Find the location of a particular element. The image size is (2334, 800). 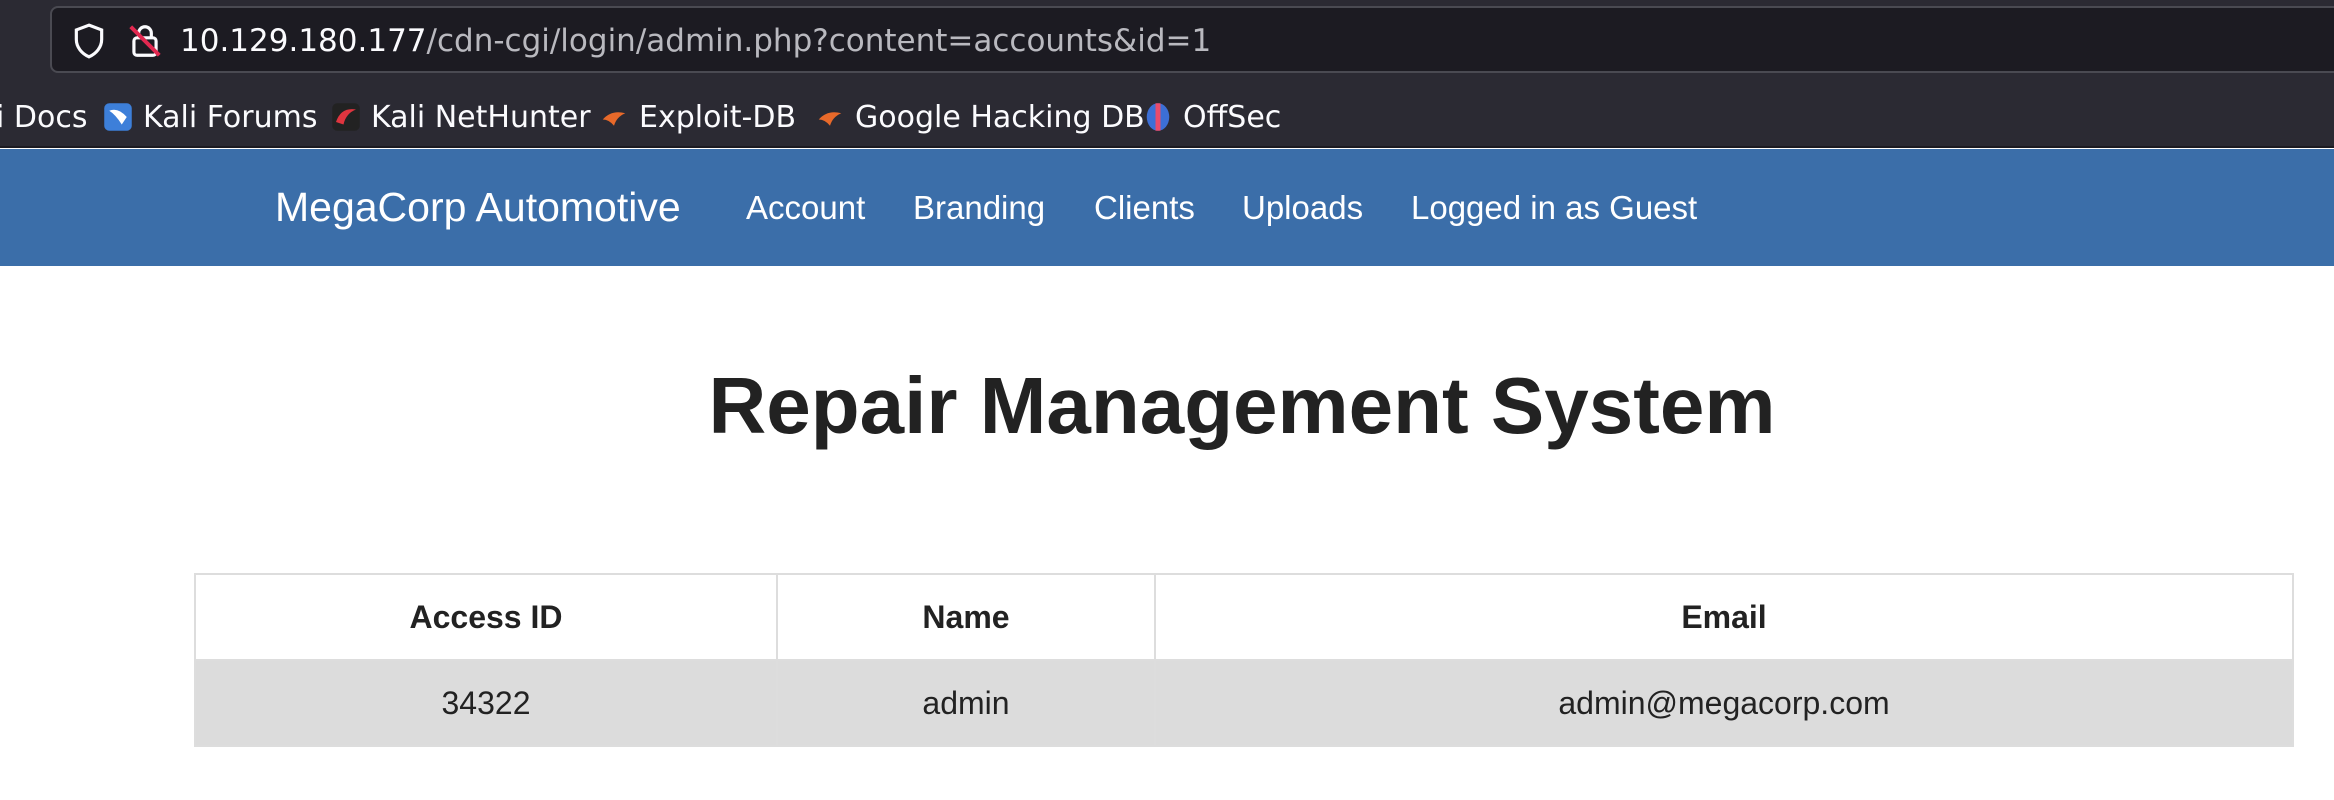

shield-icon is located at coordinates (89, 41).